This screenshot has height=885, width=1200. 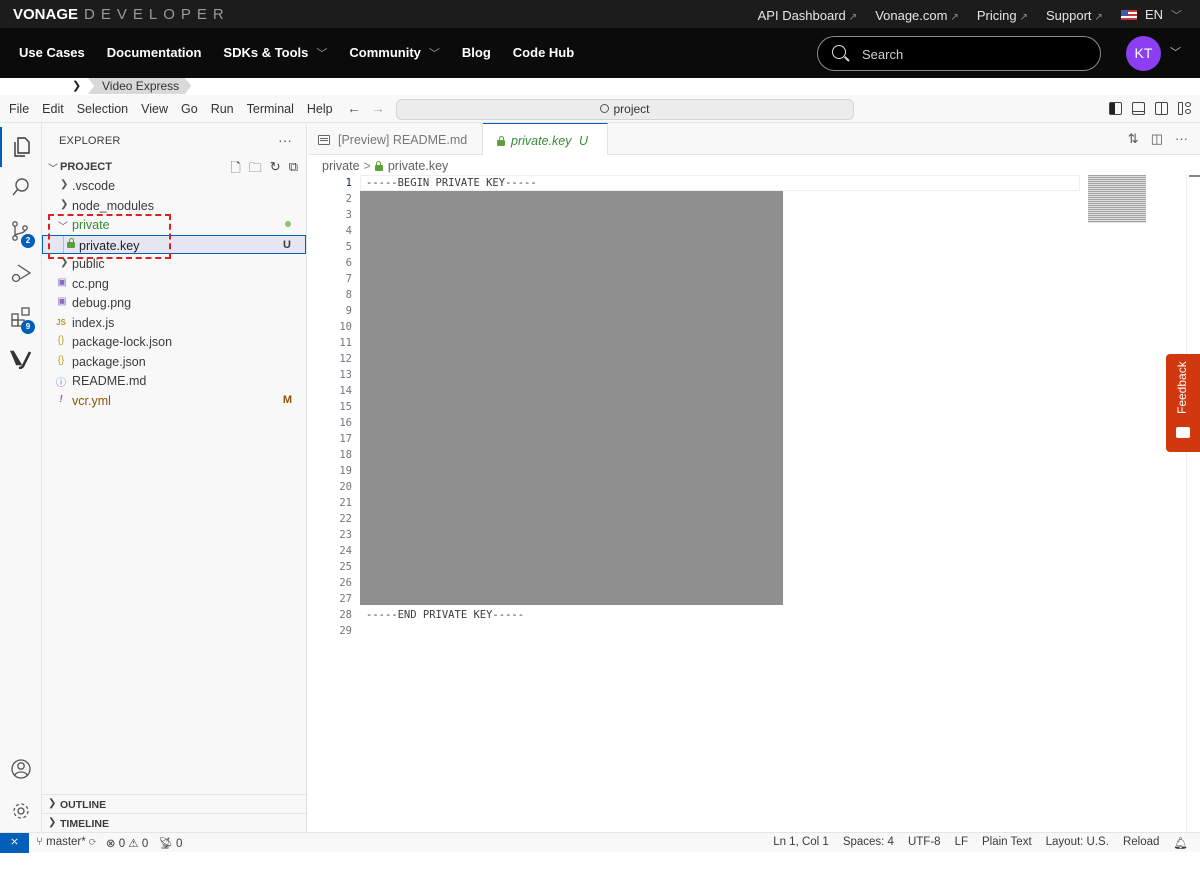 I want to click on extensions-activity: 9, so click(x=21, y=317).